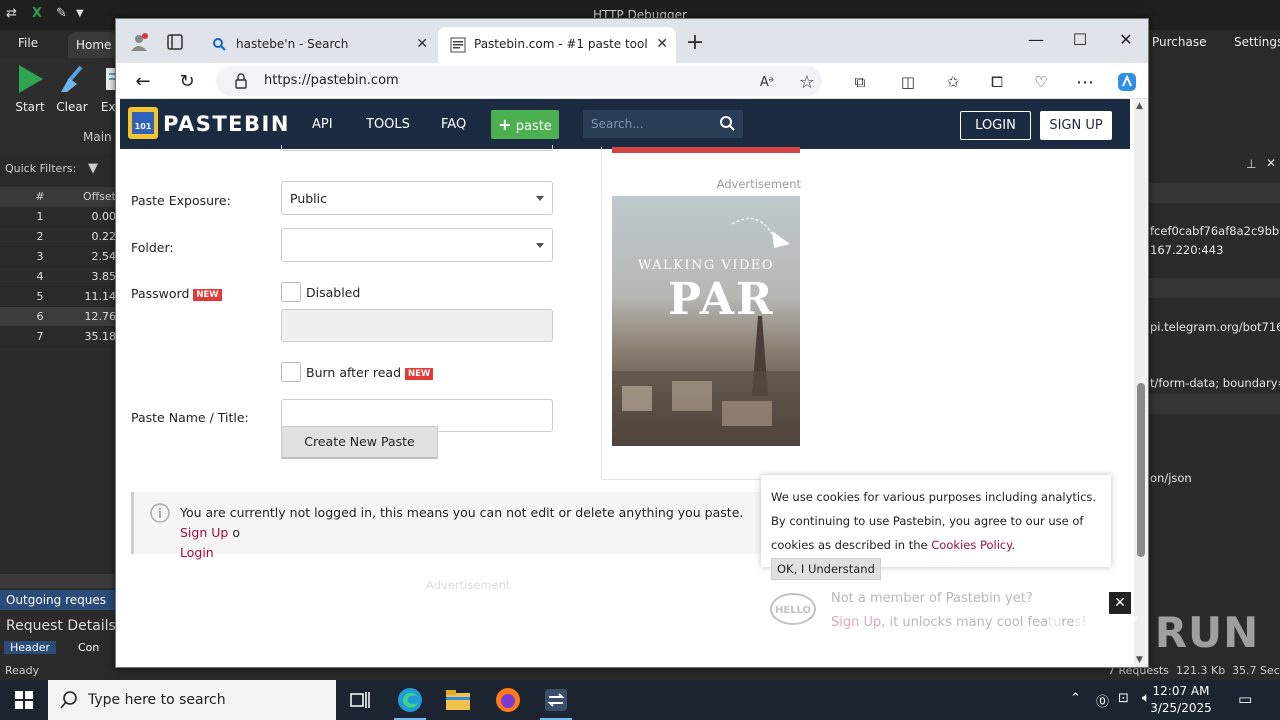 The height and width of the screenshot is (720, 1280). I want to click on anyrun-watermark: ANY RUN, so click(1149, 632).